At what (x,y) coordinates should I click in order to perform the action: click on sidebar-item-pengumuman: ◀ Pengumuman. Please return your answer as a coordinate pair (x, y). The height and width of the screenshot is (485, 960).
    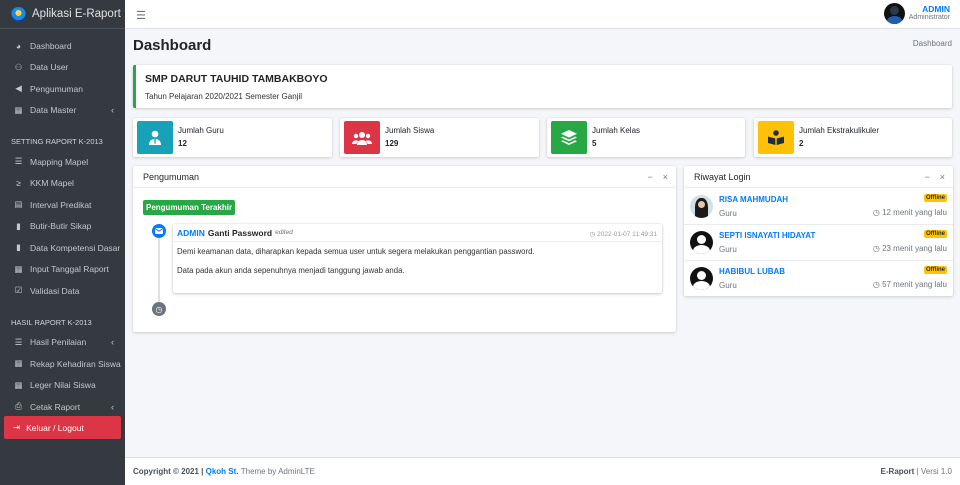
    Looking at the image, I should click on (62, 89).